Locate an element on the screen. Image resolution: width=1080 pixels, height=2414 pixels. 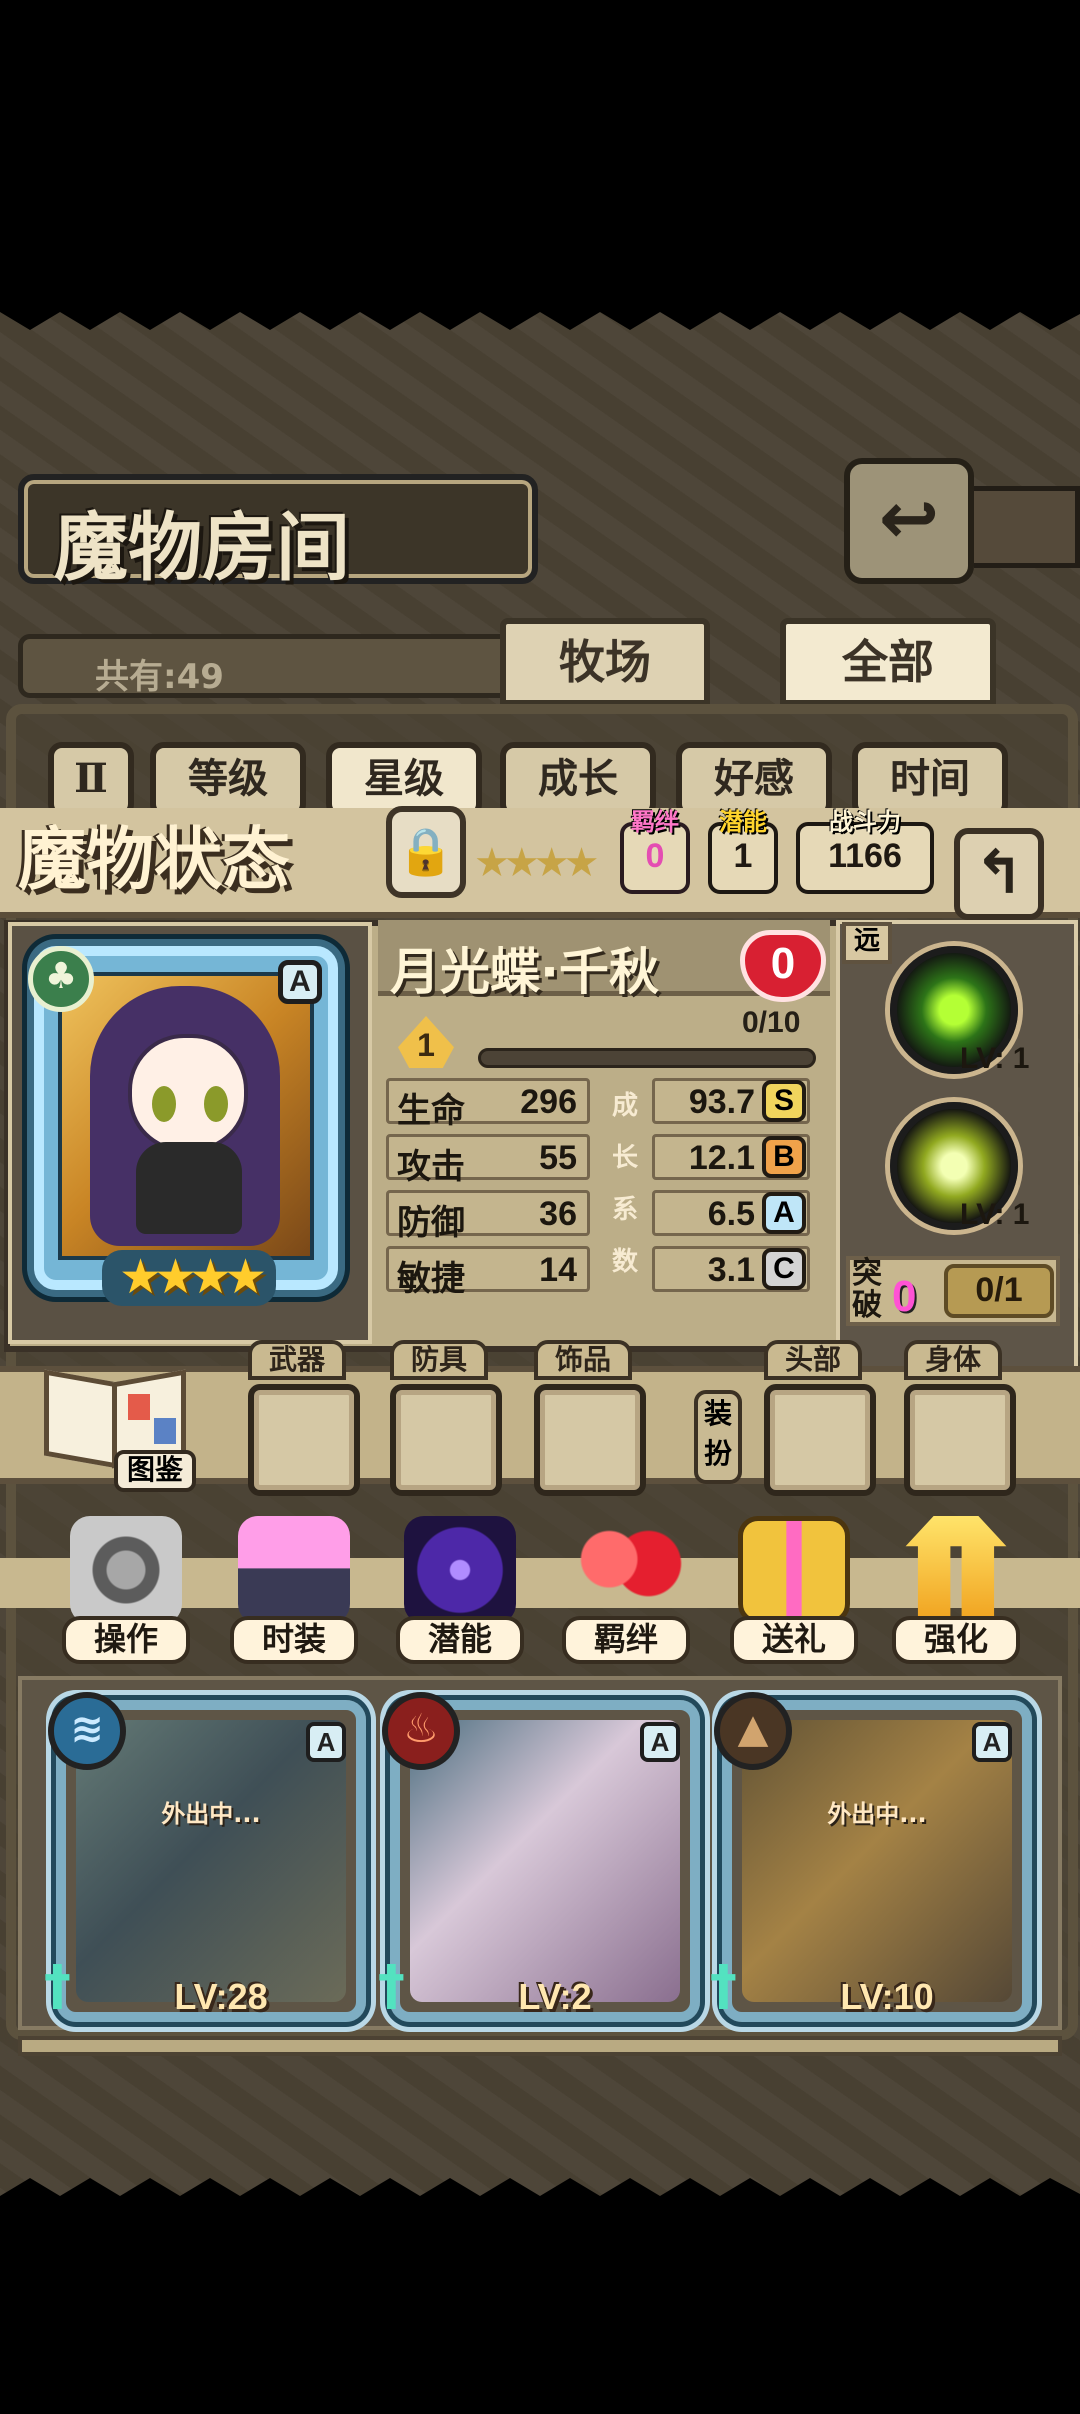
stat-hp: 生命 296 is located at coordinates (488, 1104).